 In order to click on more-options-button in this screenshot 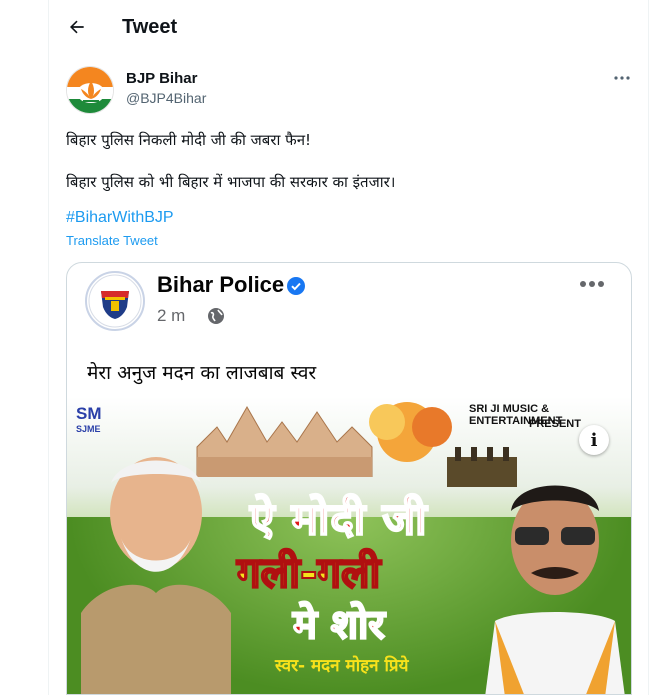, I will do `click(622, 78)`.